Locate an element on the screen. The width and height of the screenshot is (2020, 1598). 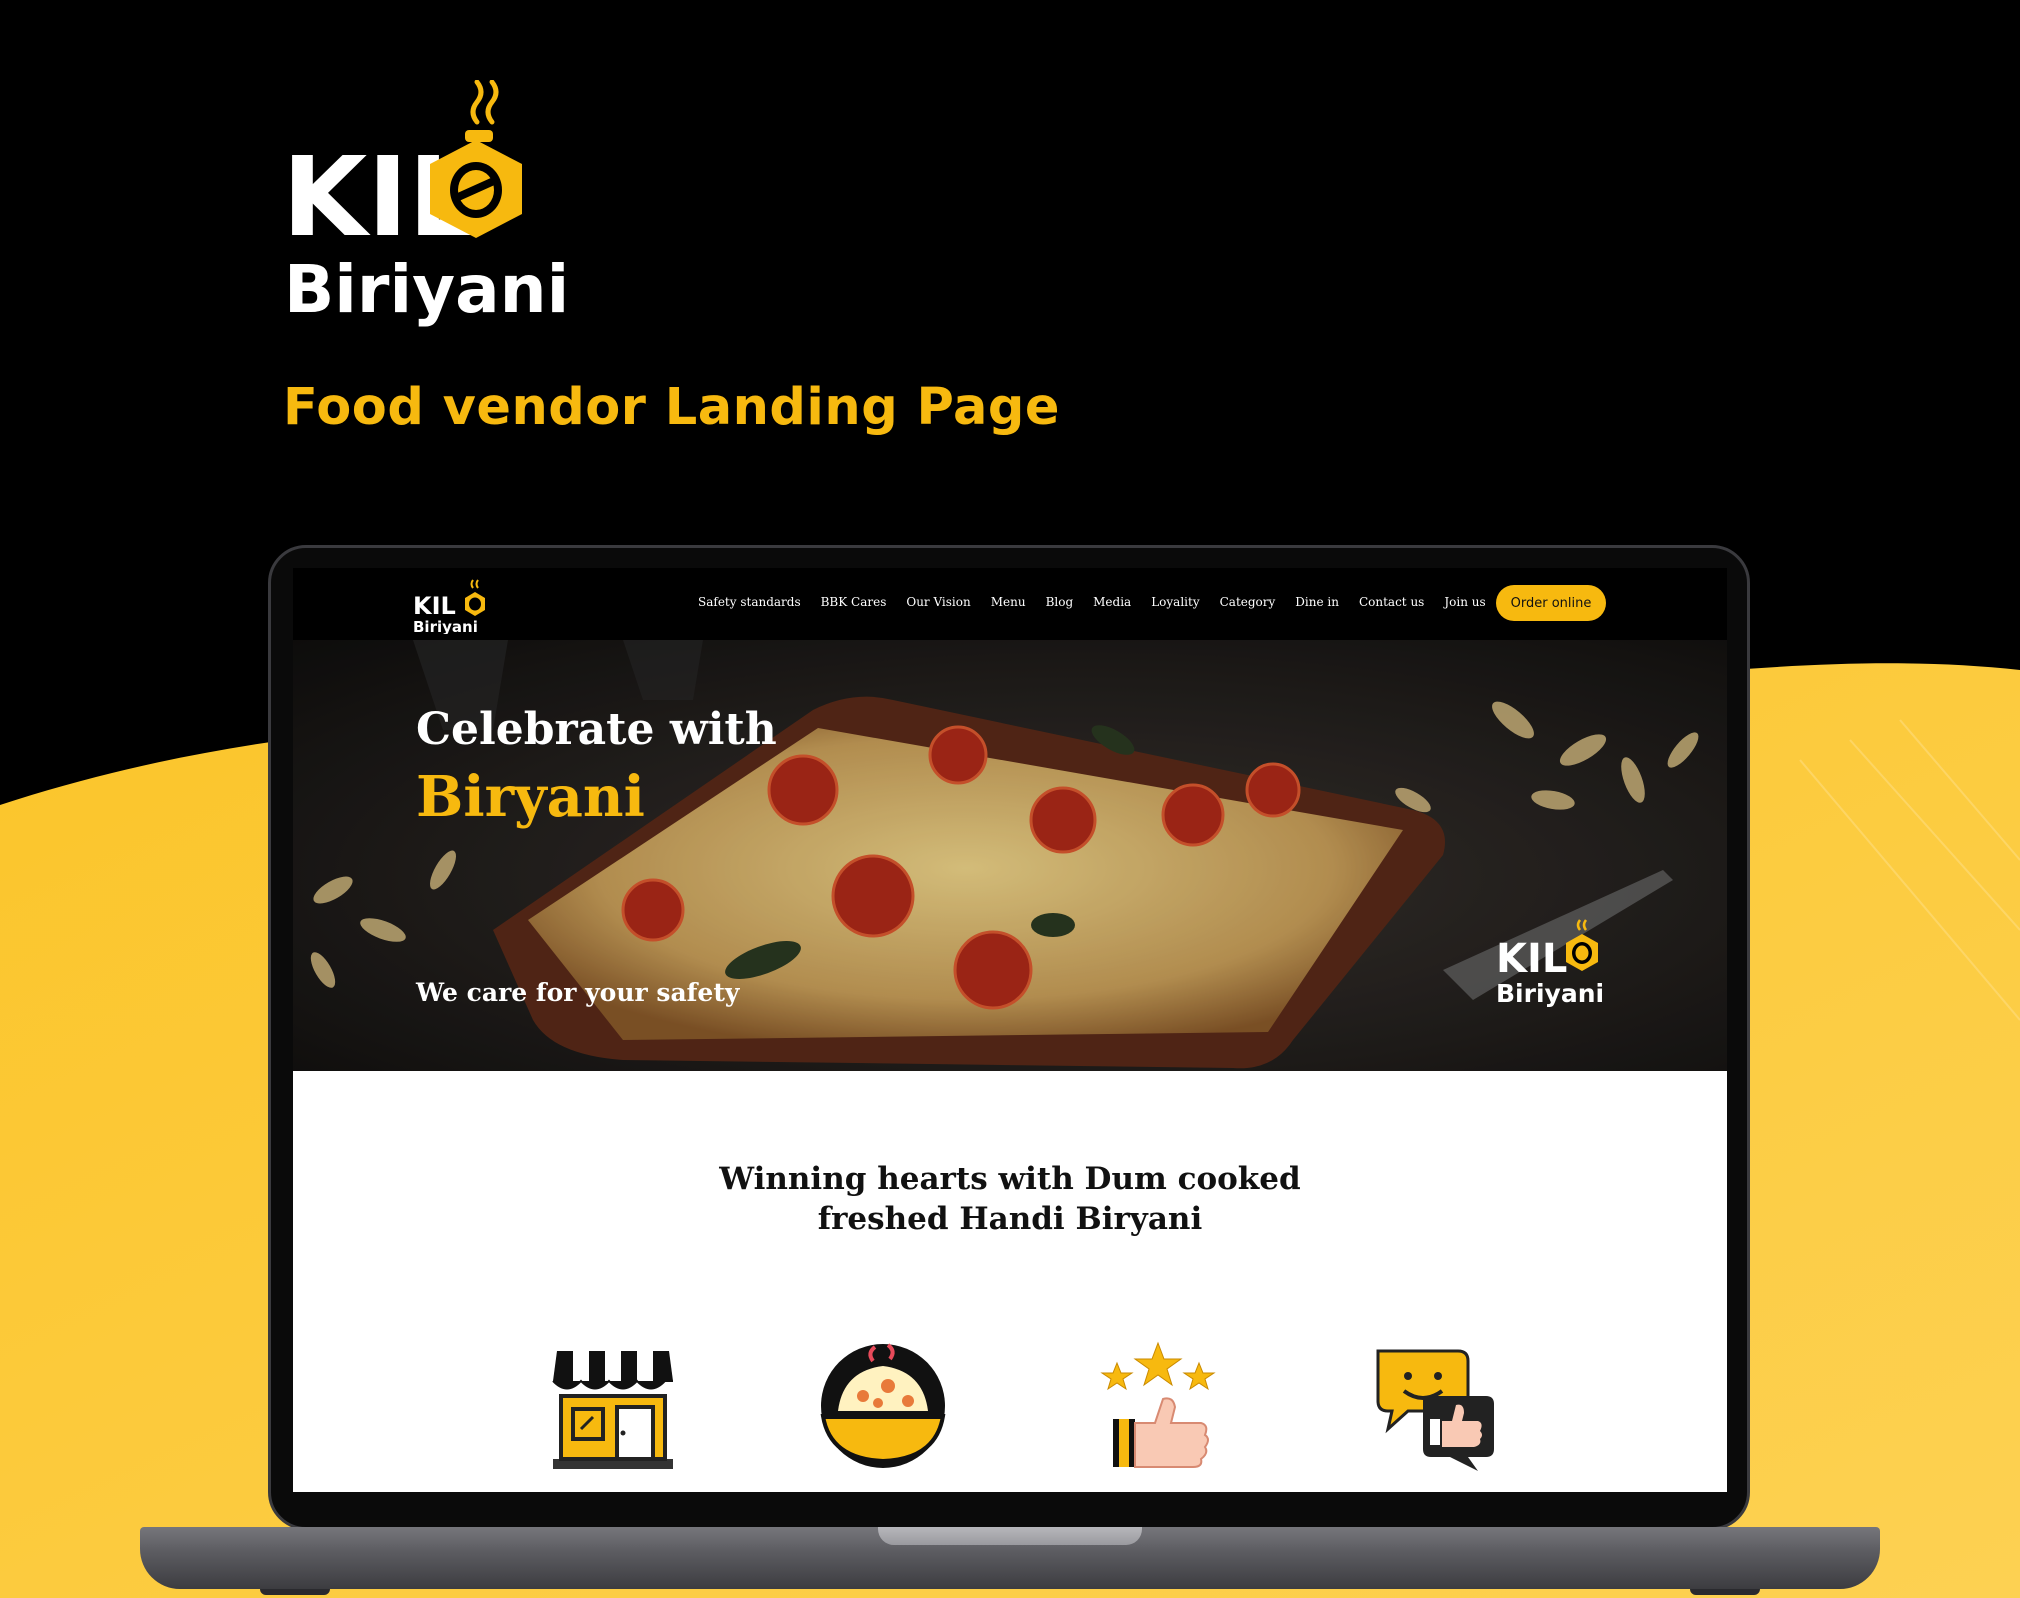
store-icon is located at coordinates (612, 1410).